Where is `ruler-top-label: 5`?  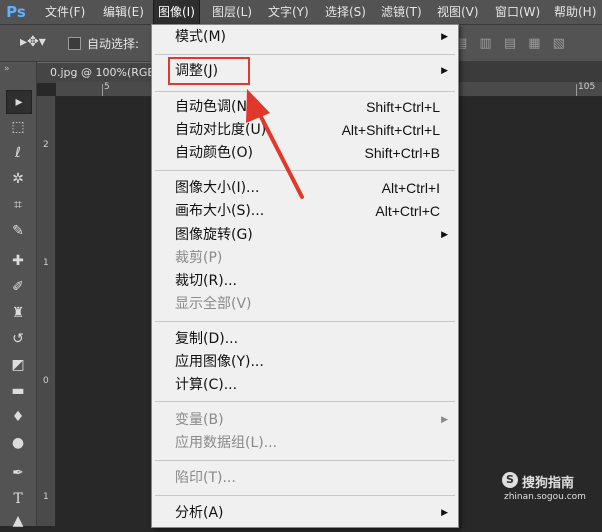 ruler-top-label: 5 is located at coordinates (107, 87).